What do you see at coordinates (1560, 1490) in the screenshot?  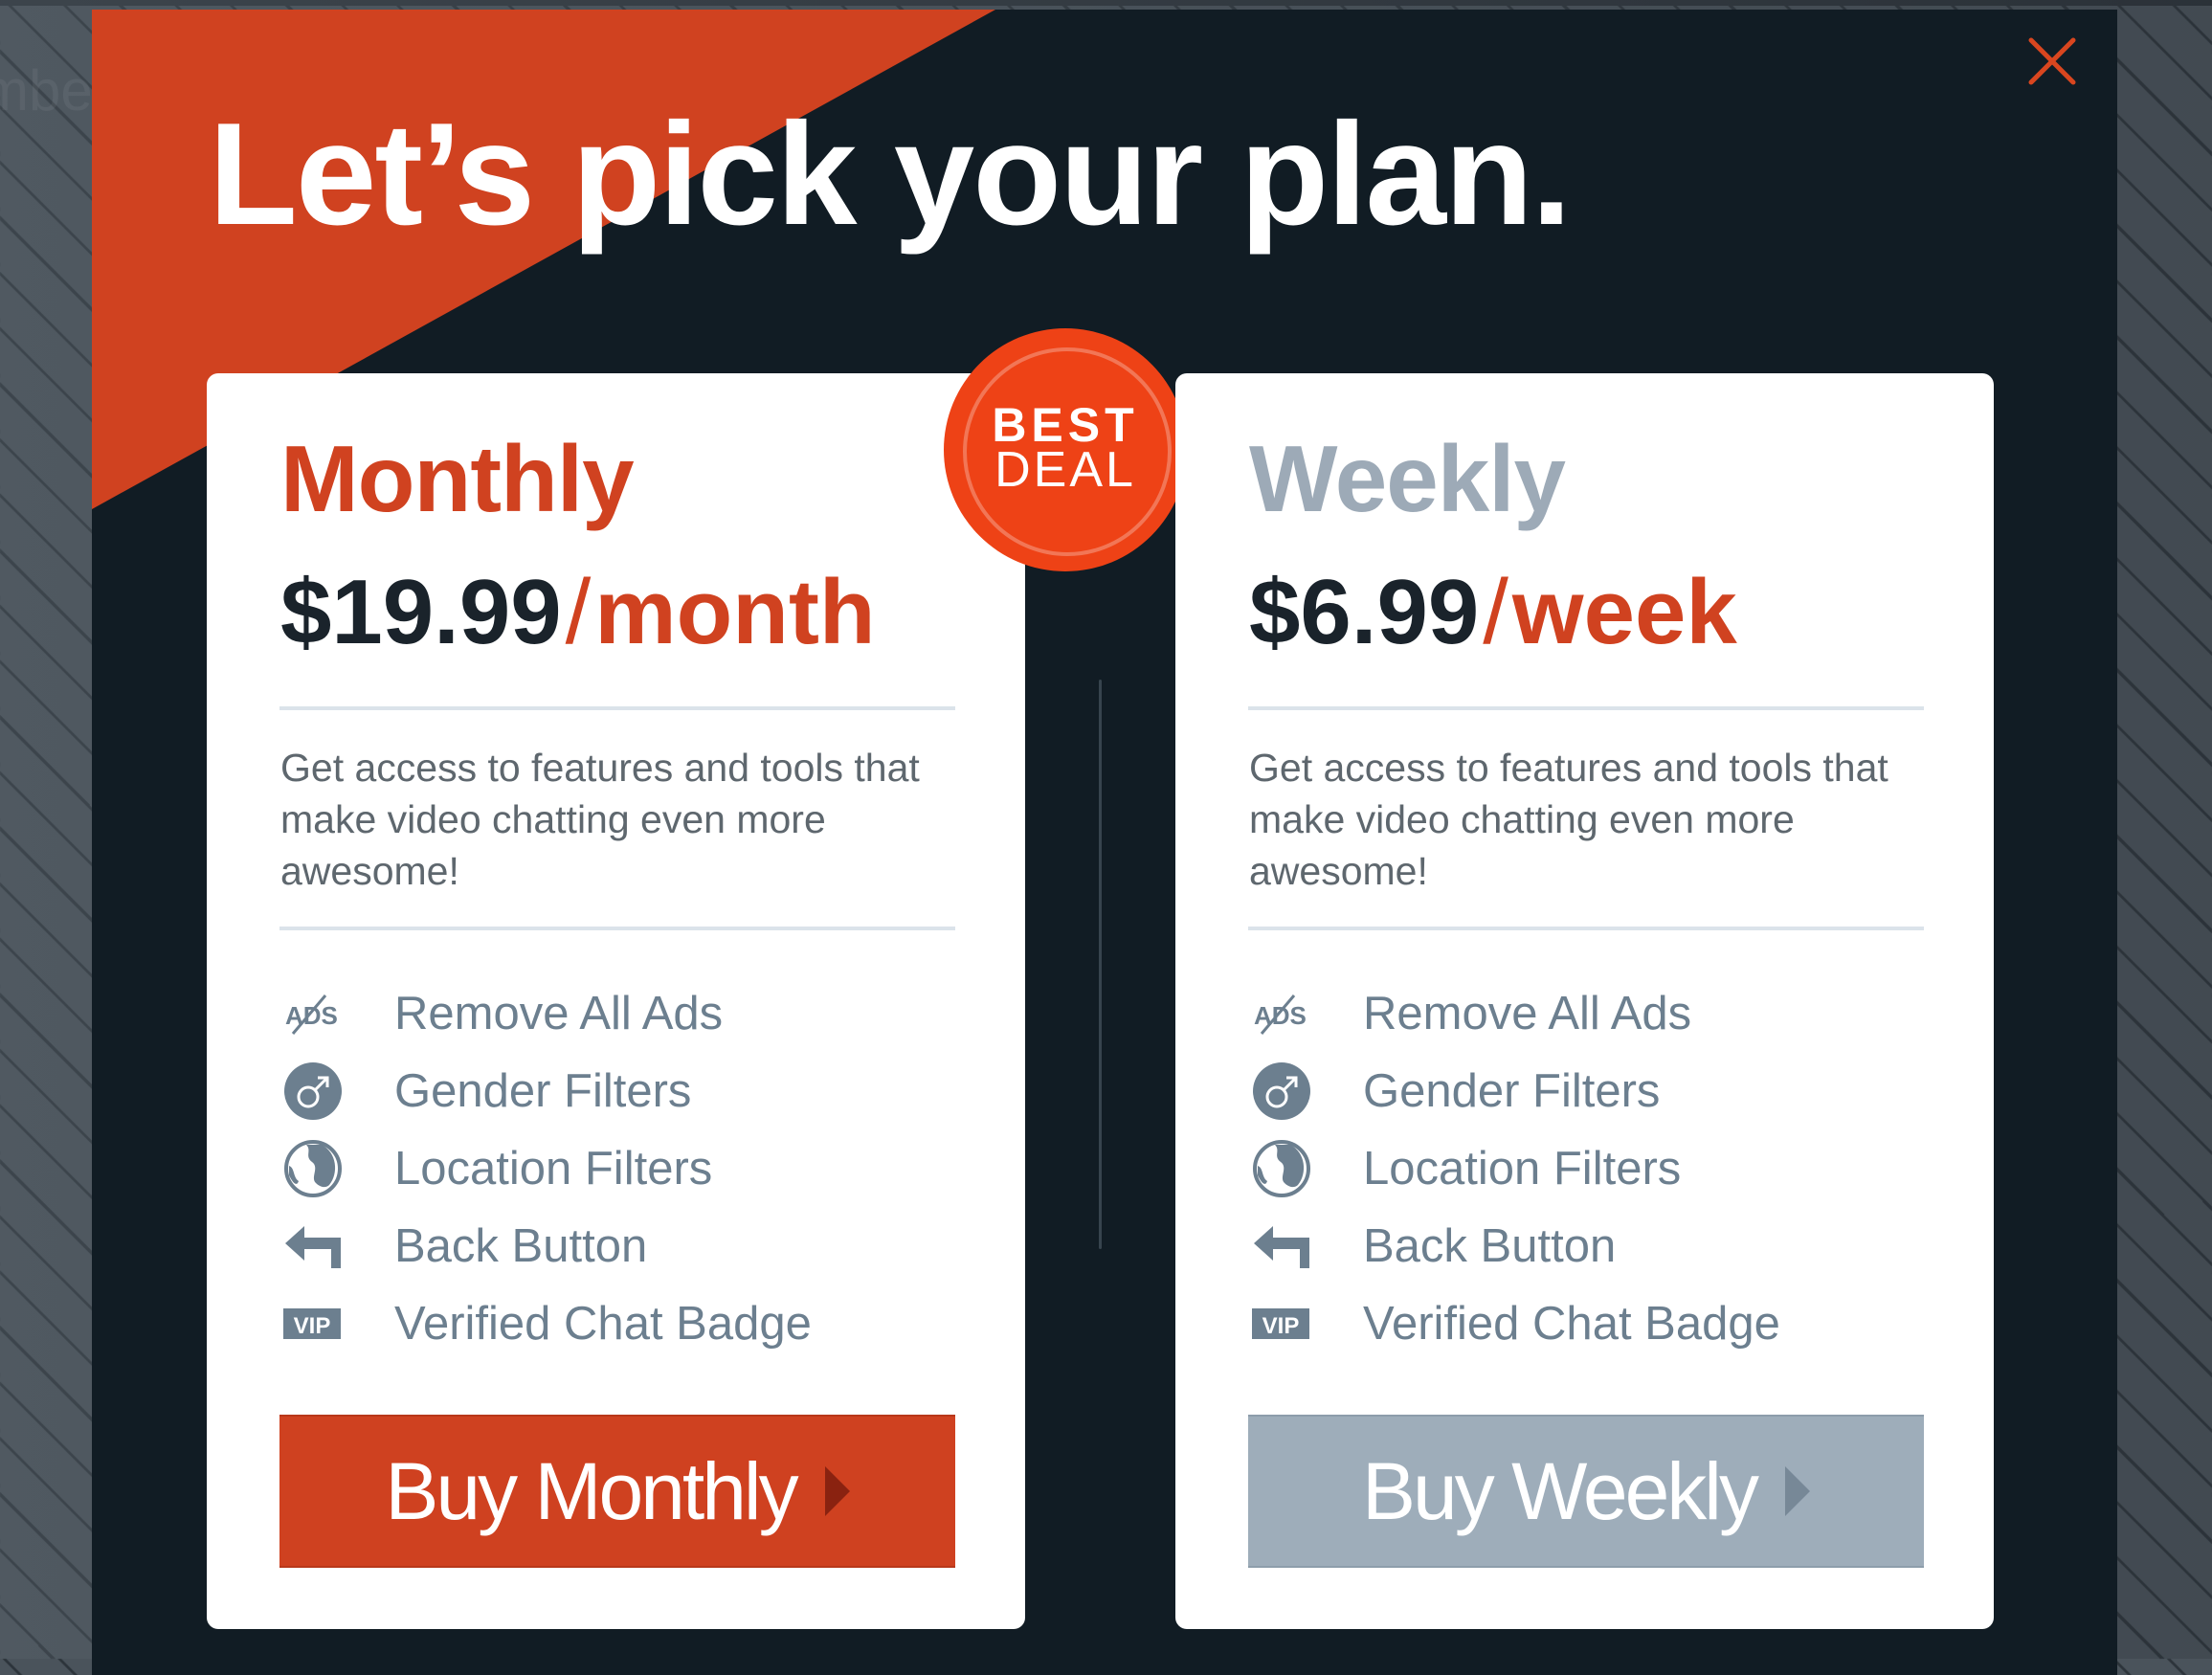 I see `button-label: Buy Weekly` at bounding box center [1560, 1490].